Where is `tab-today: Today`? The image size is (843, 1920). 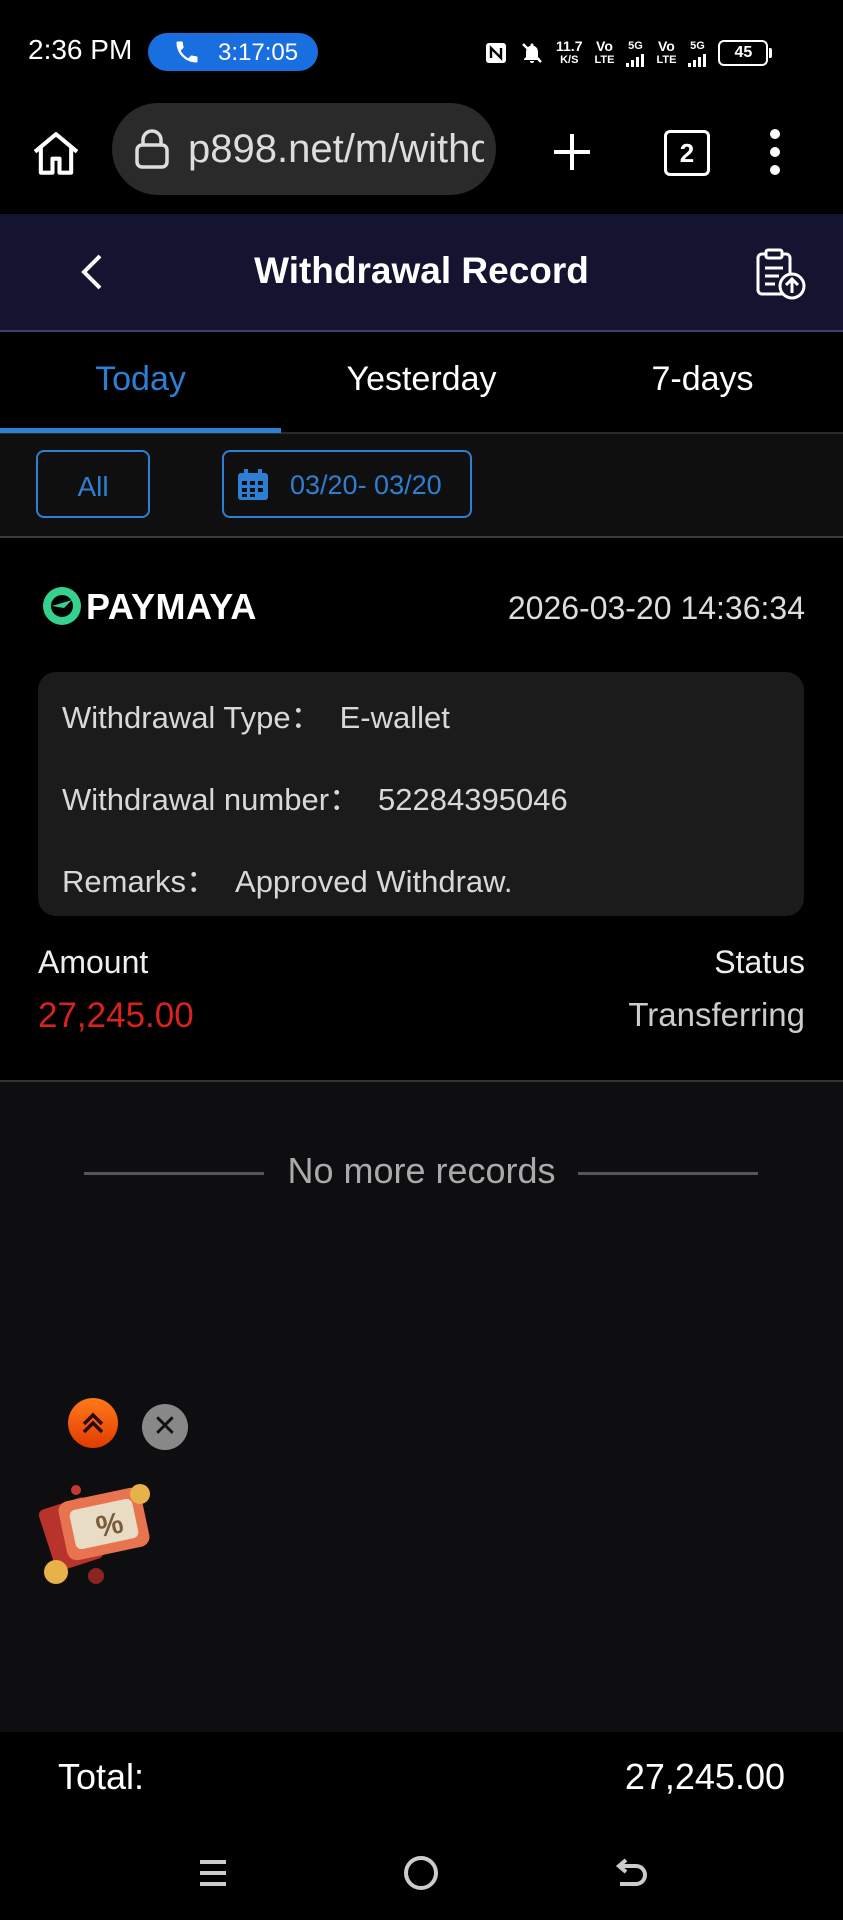
tab-today: Today is located at coordinates (140, 379).